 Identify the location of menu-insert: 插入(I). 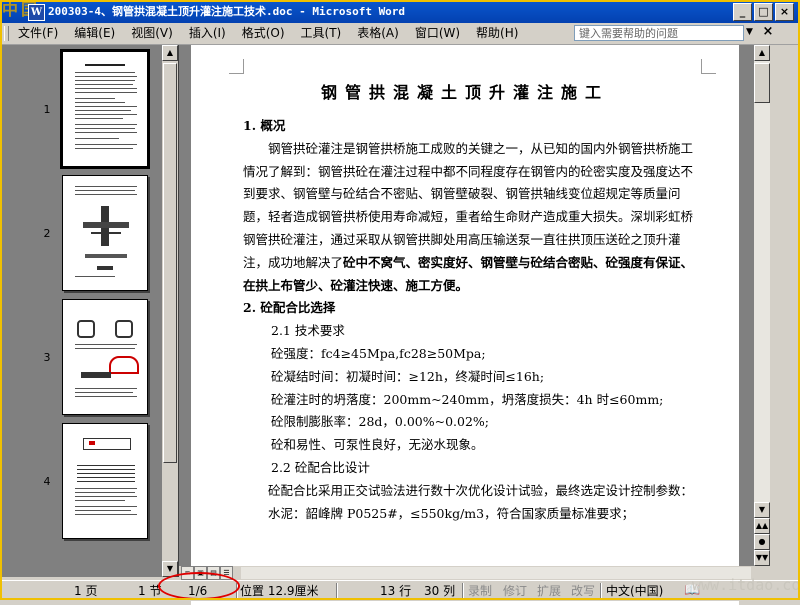
(207, 33).